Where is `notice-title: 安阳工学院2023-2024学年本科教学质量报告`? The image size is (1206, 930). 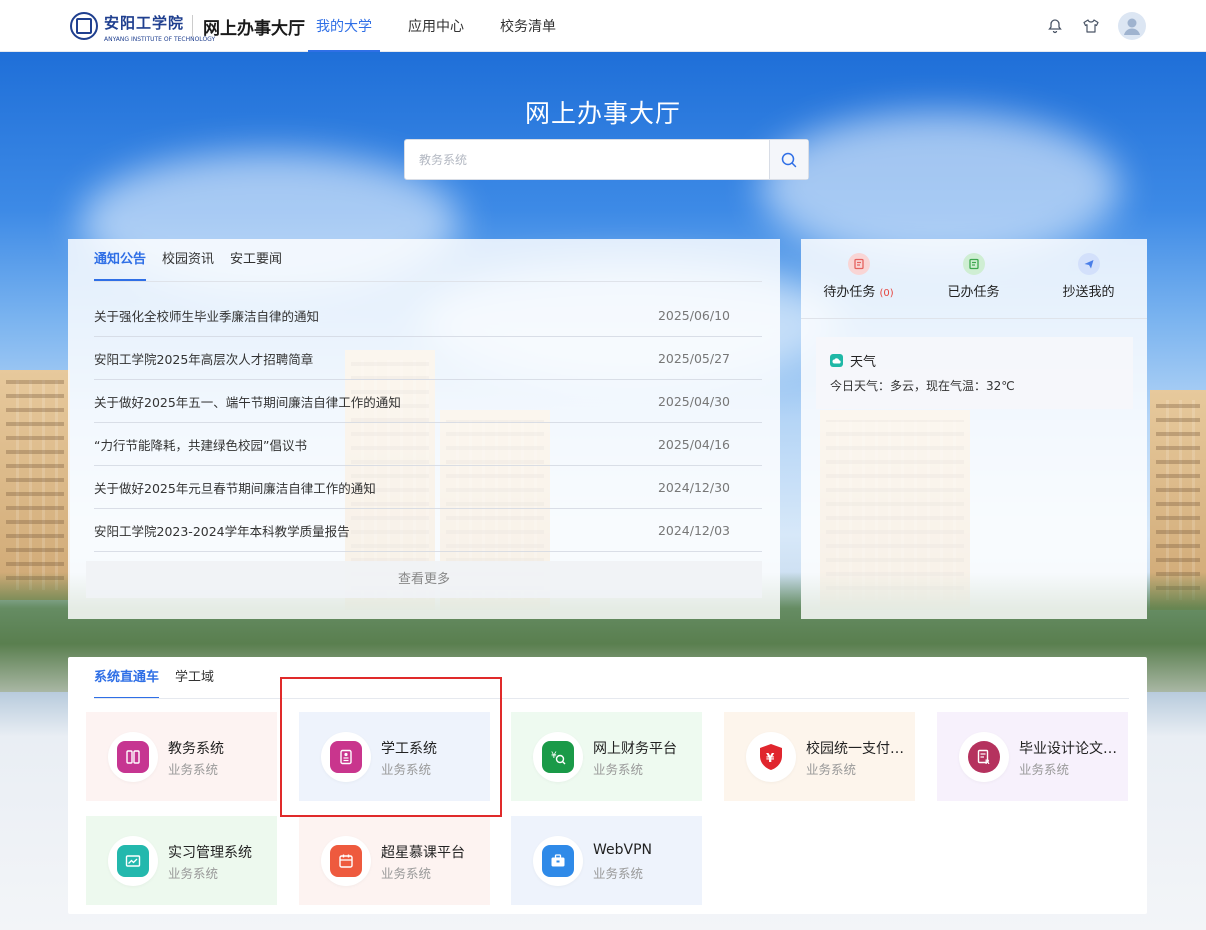
notice-title: 安阳工学院2023-2024学年本科教学质量报告 is located at coordinates (222, 531).